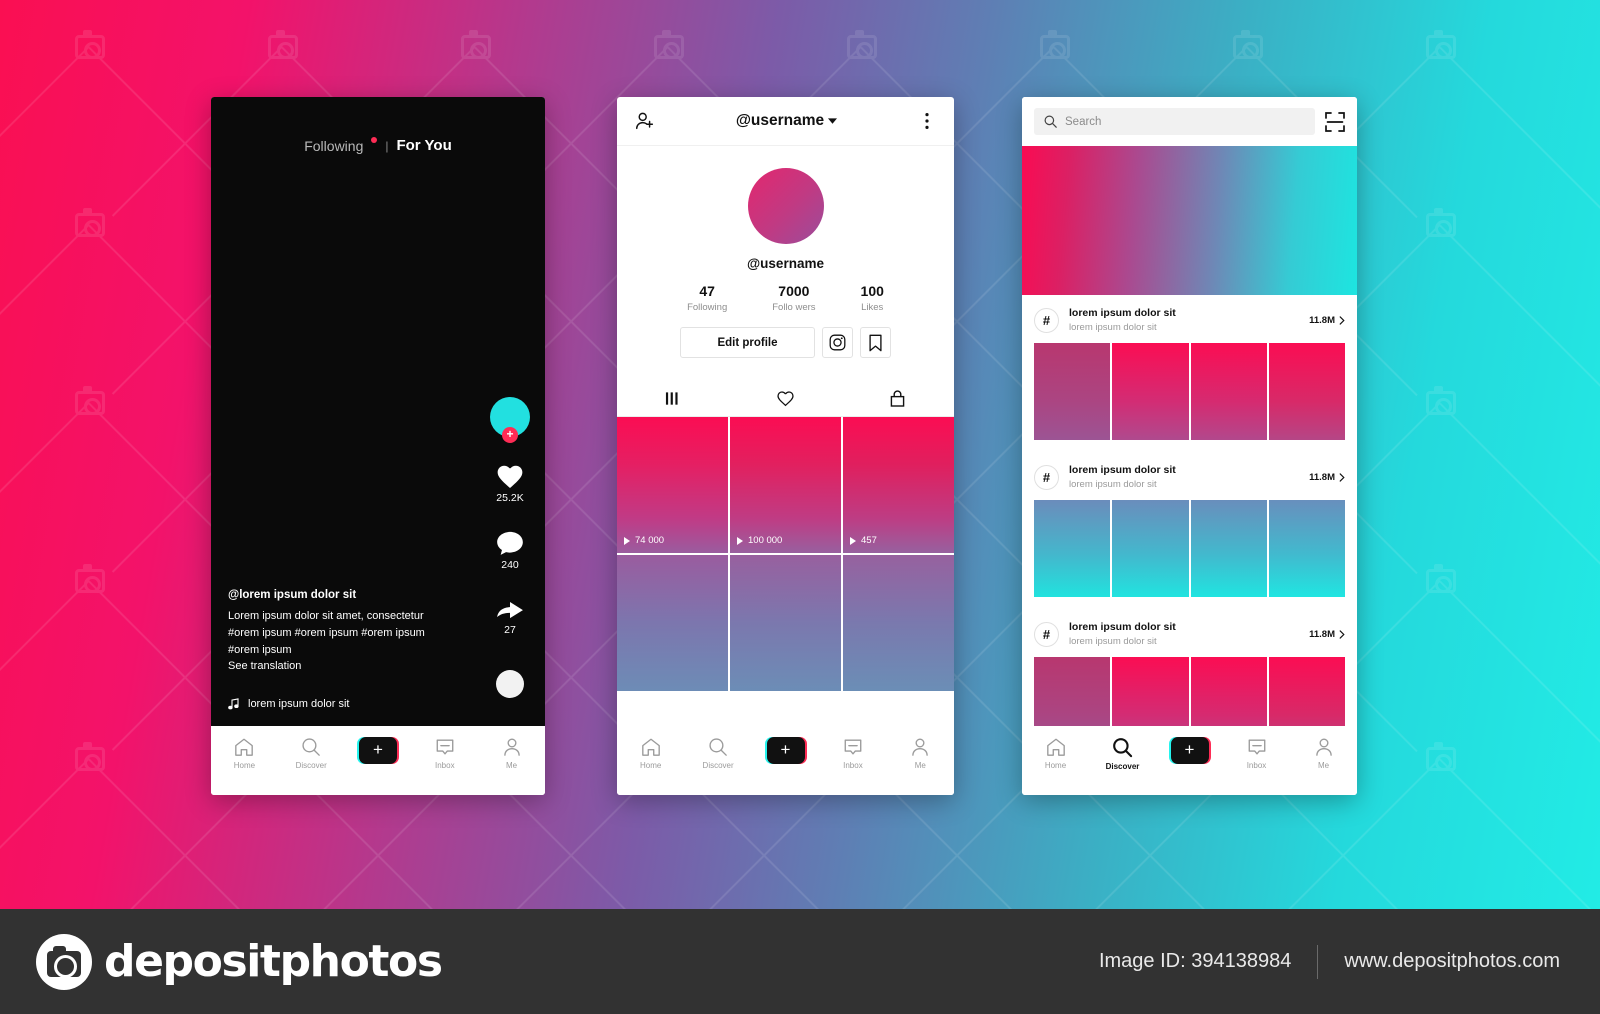  What do you see at coordinates (510, 498) in the screenshot?
I see `like-count: 25.2K` at bounding box center [510, 498].